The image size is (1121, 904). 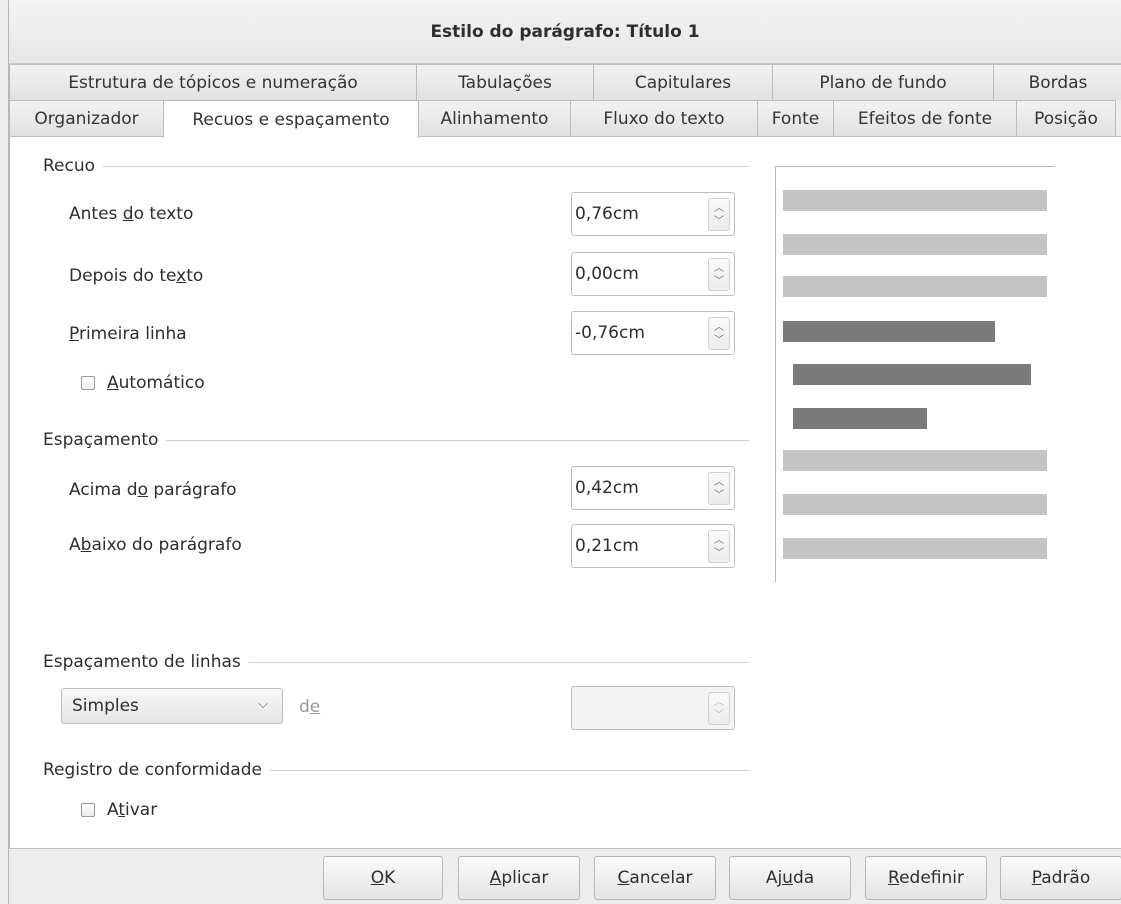 I want to click on tab-alignment: Alinhamento, so click(x=494, y=118).